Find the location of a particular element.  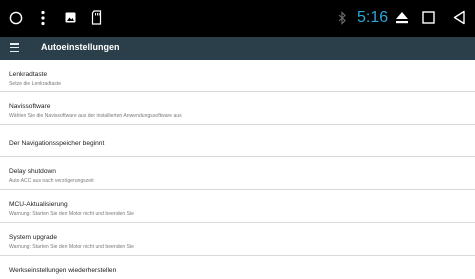

item-title: Navissoftware is located at coordinates (30, 106).